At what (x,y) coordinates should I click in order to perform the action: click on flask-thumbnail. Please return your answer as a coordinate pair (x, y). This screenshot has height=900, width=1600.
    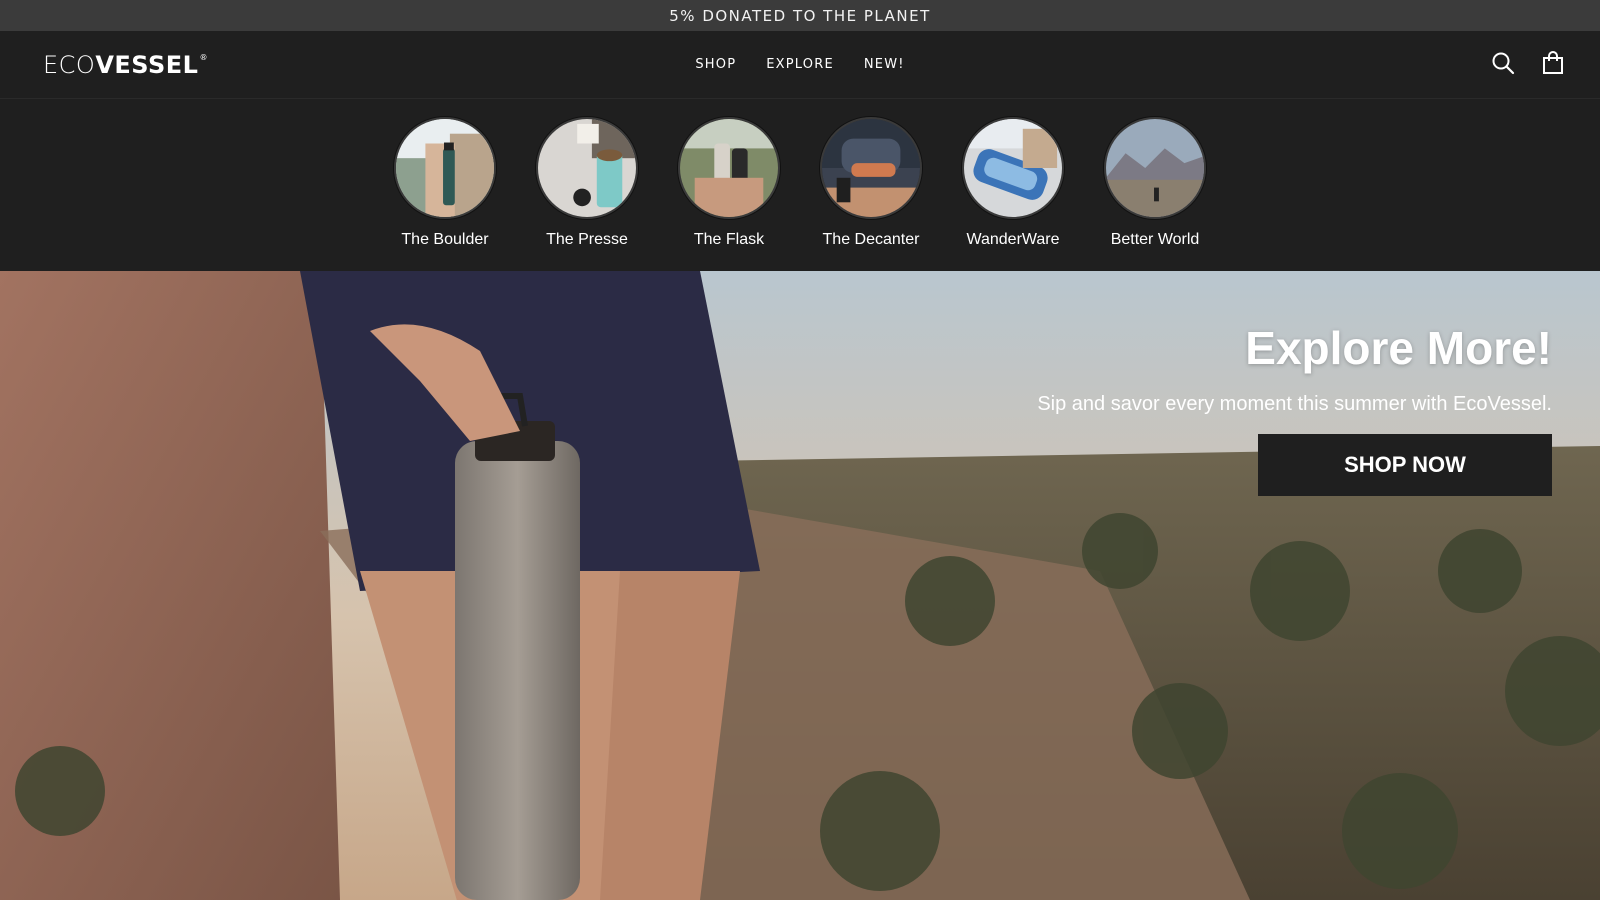
    Looking at the image, I should click on (729, 168).